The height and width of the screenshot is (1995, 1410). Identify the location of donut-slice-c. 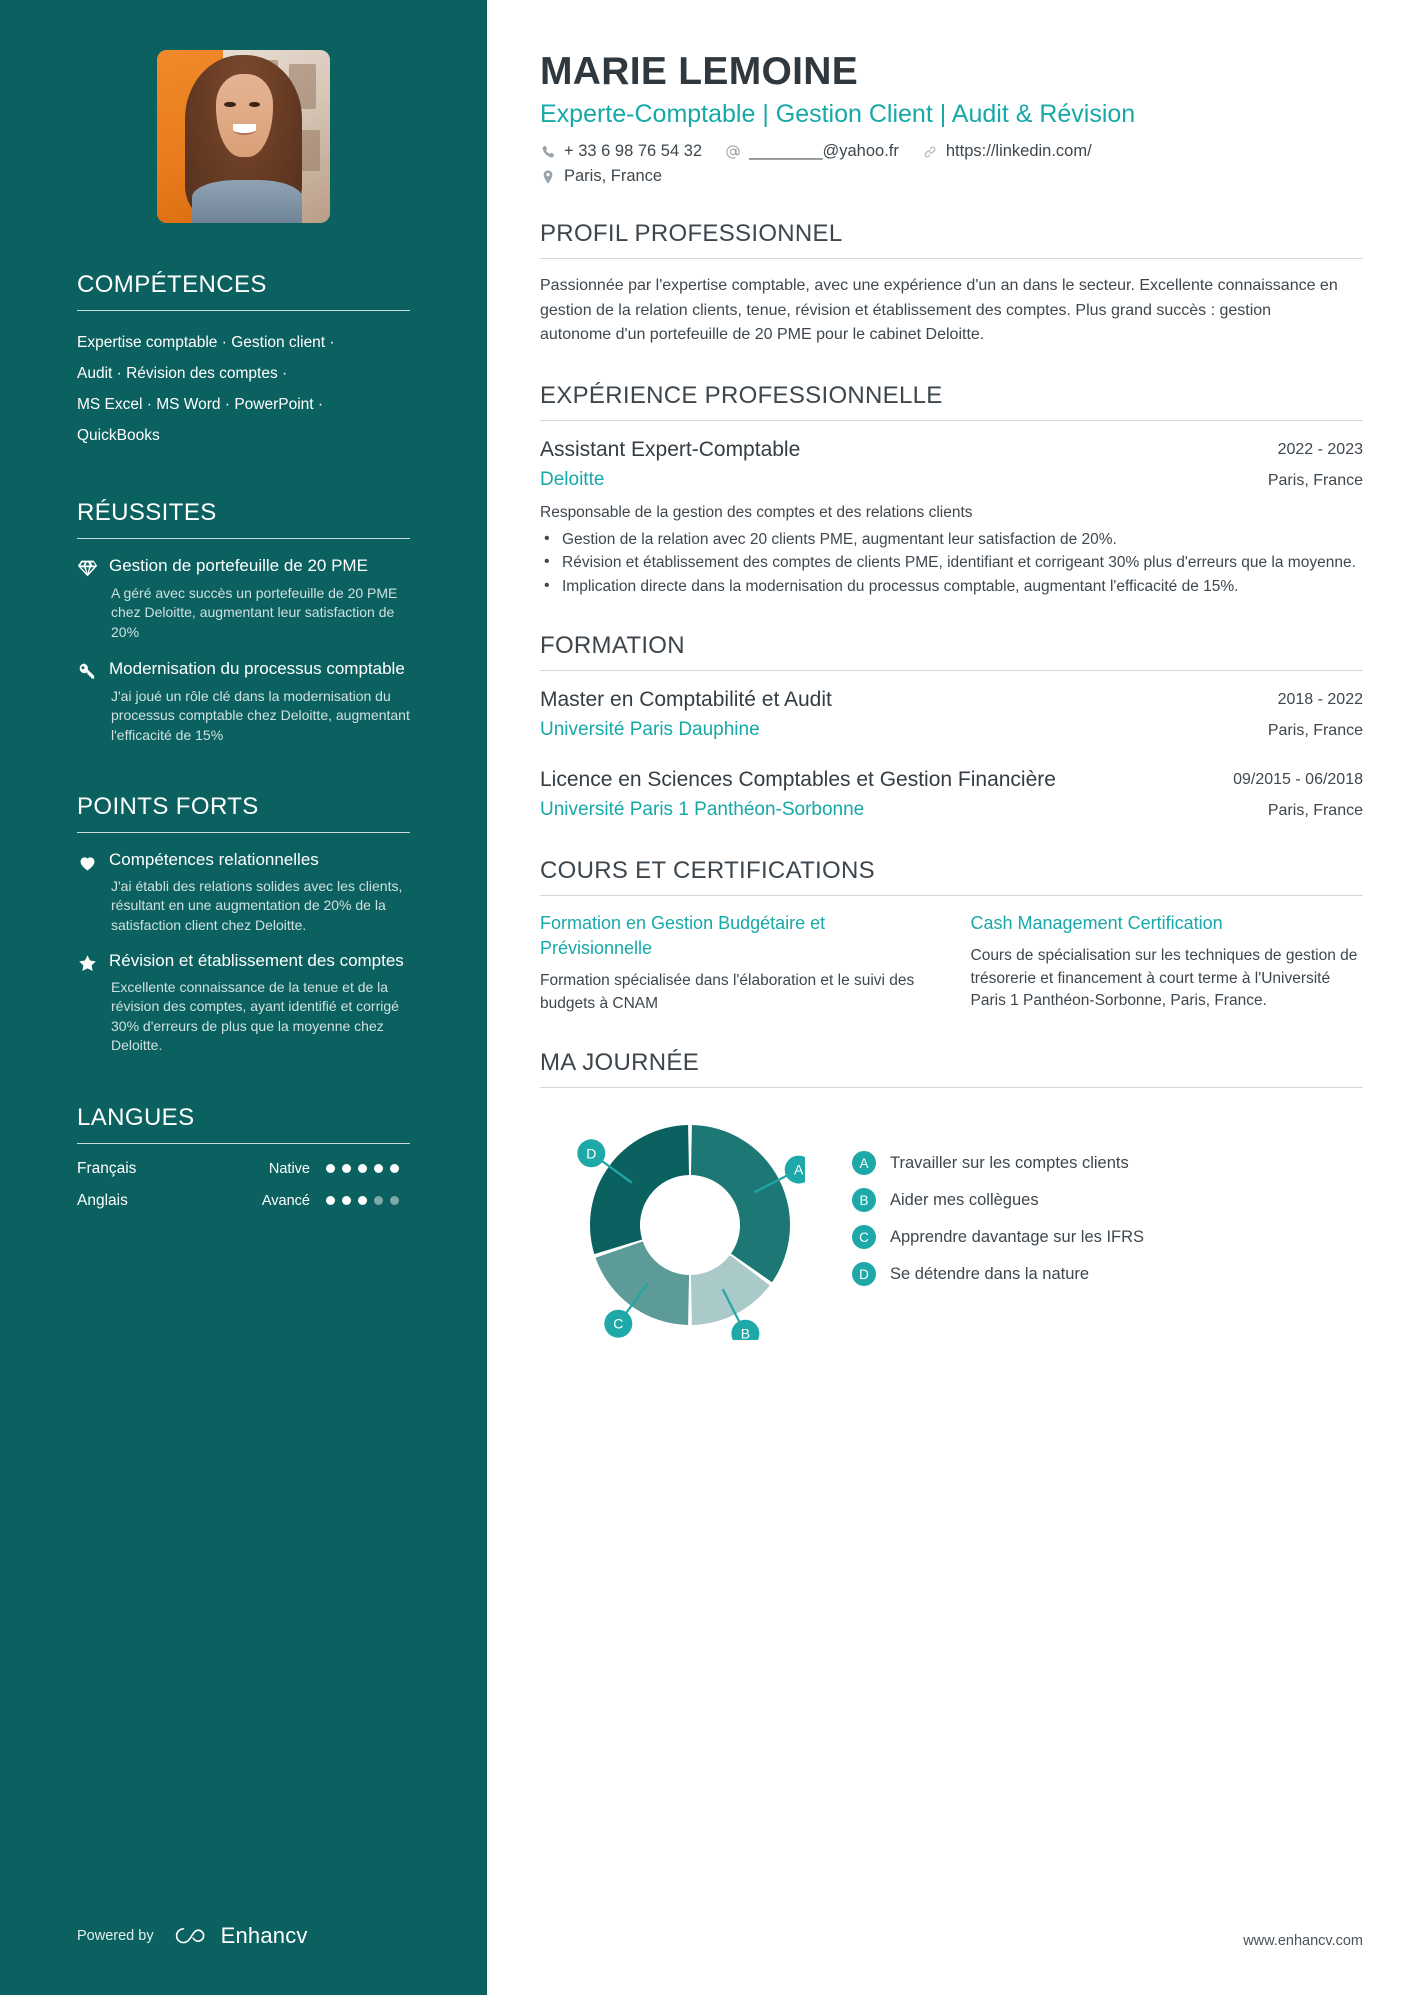
(642, 1283).